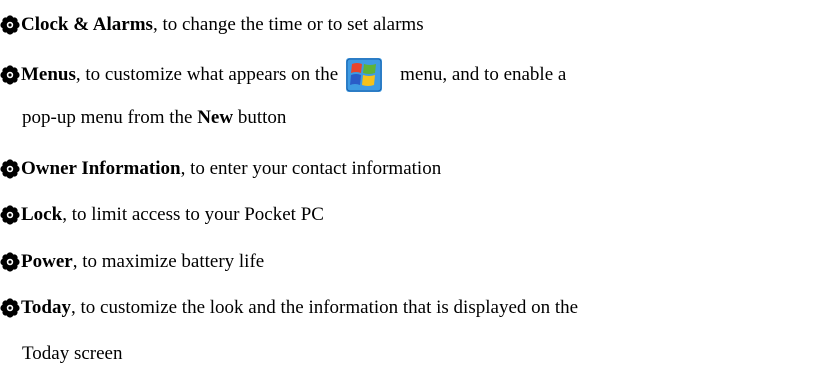 The width and height of the screenshot is (826, 374). What do you see at coordinates (47, 261) in the screenshot?
I see `item-term: Power` at bounding box center [47, 261].